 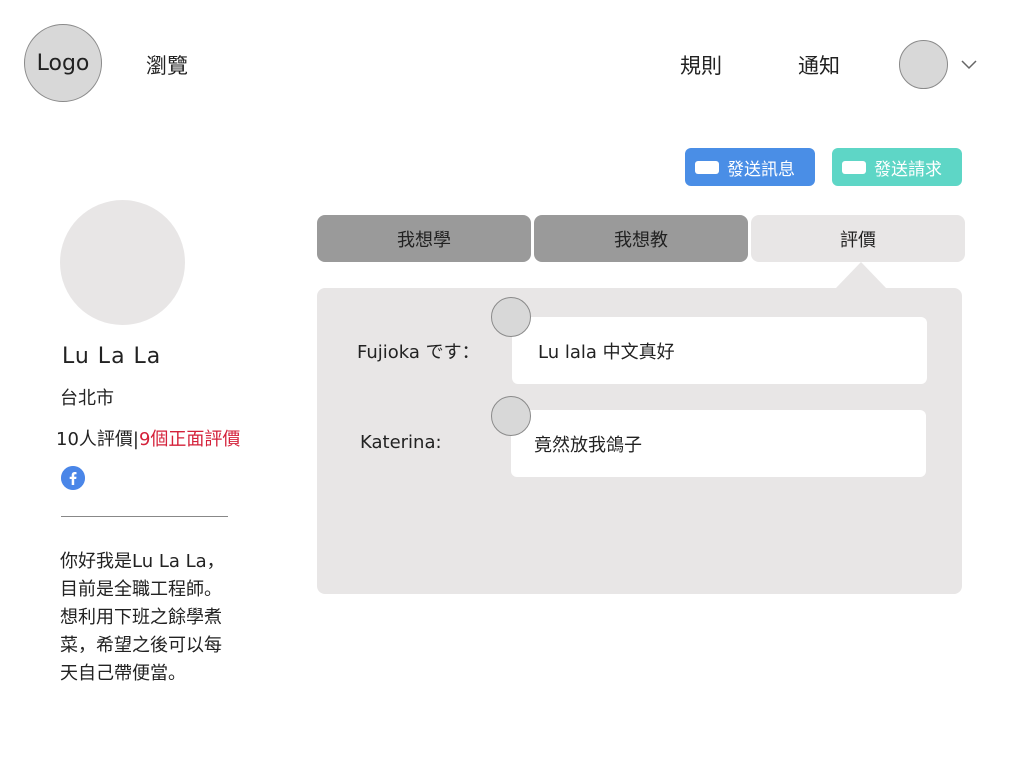 I want to click on nav-rules-link: 規則, so click(x=701, y=65).